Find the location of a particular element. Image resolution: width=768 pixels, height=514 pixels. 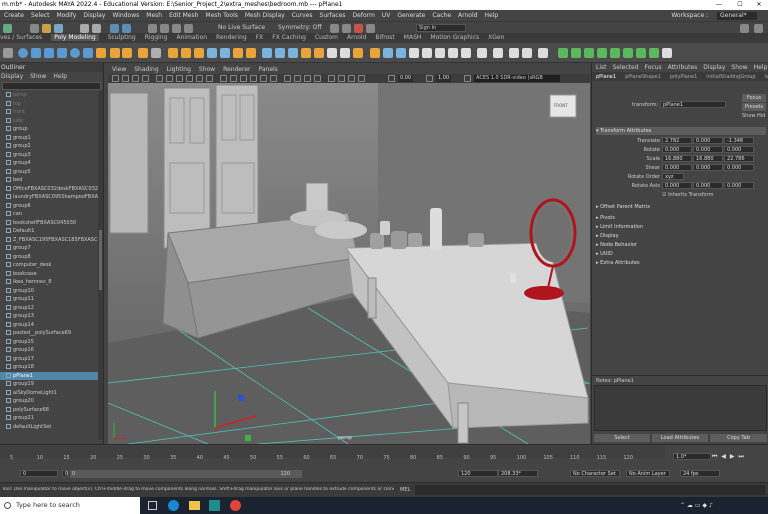

ae-menu-selected: Selected is located at coordinates (626, 67).